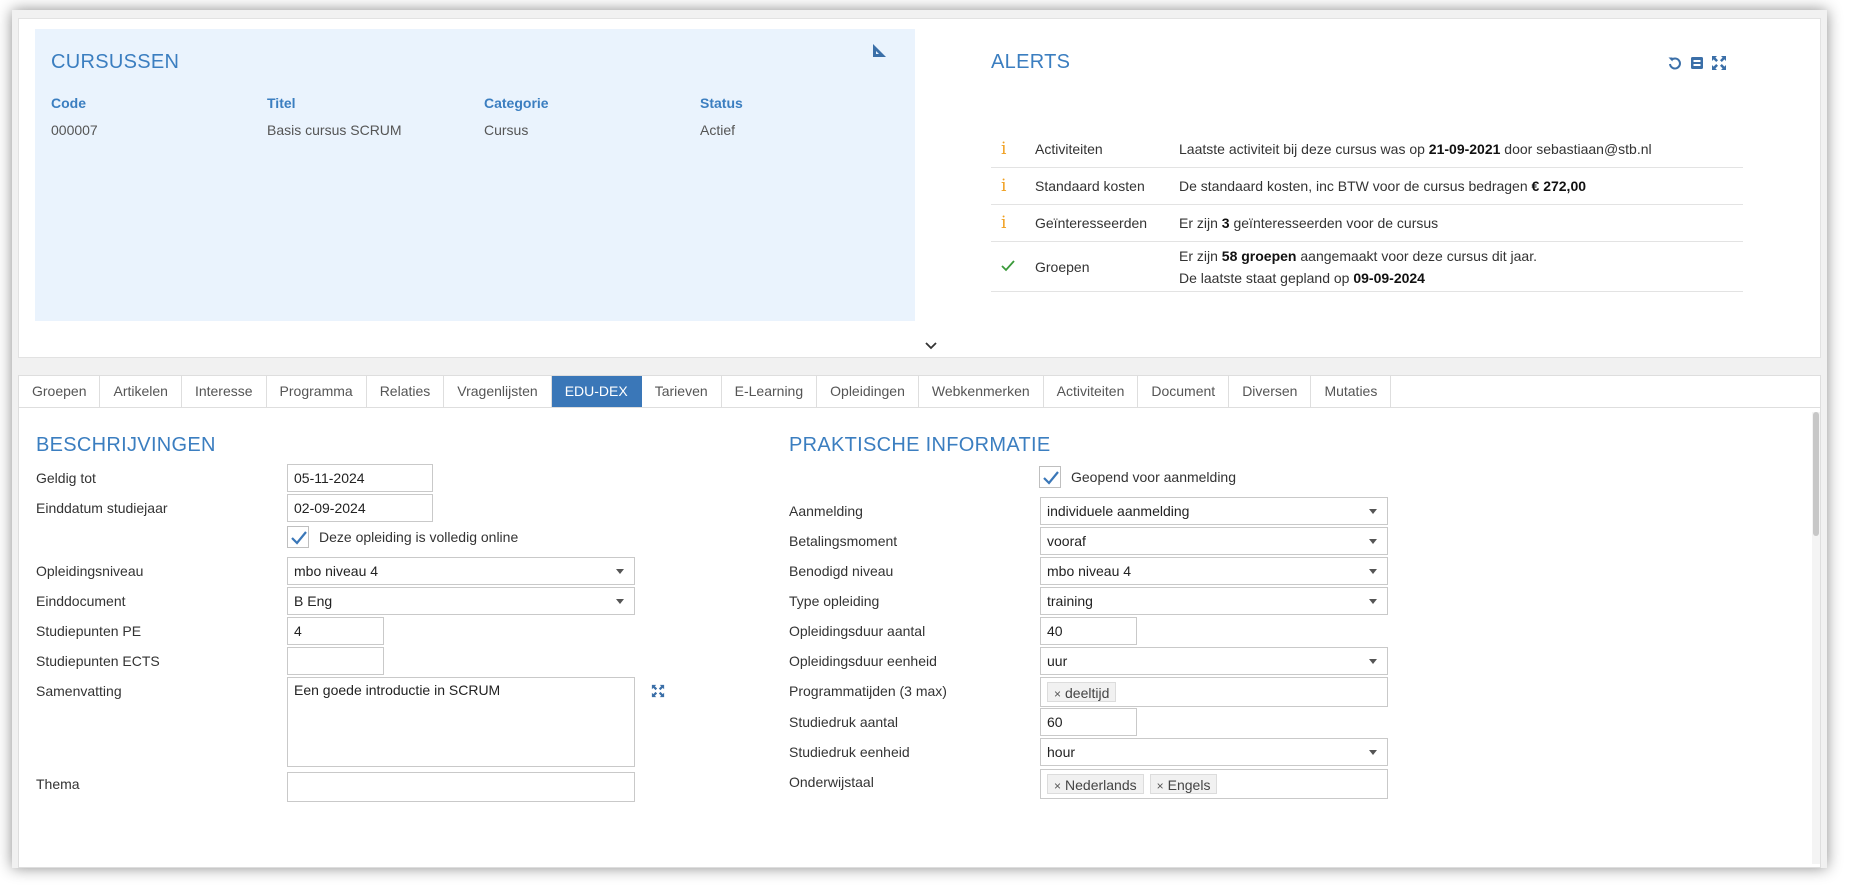 This screenshot has width=1851, height=887. Describe the element at coordinates (826, 511) in the screenshot. I see `aanmelding-label: Aanmelding` at that location.